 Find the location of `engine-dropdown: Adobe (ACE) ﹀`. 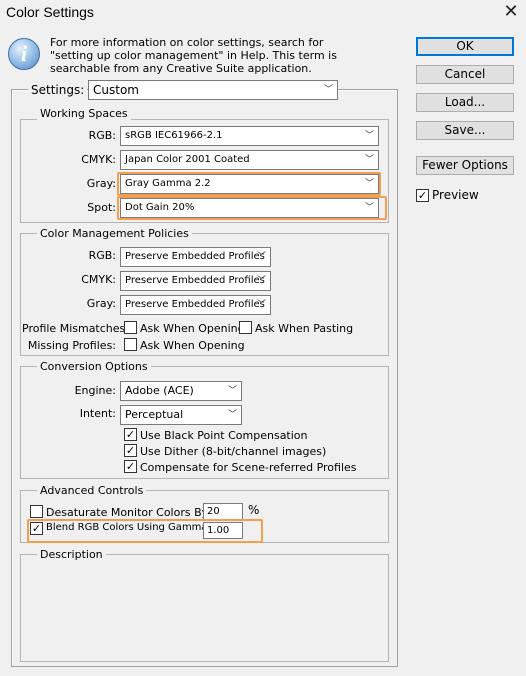

engine-dropdown: Adobe (ACE) ﹀ is located at coordinates (181, 391).